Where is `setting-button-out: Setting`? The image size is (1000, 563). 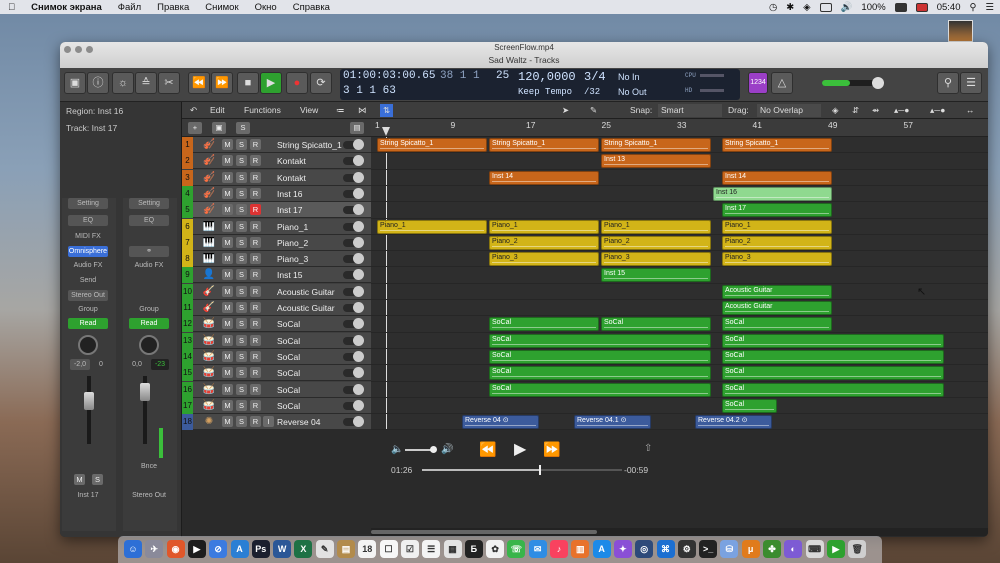
setting-button-out: Setting is located at coordinates (149, 203).